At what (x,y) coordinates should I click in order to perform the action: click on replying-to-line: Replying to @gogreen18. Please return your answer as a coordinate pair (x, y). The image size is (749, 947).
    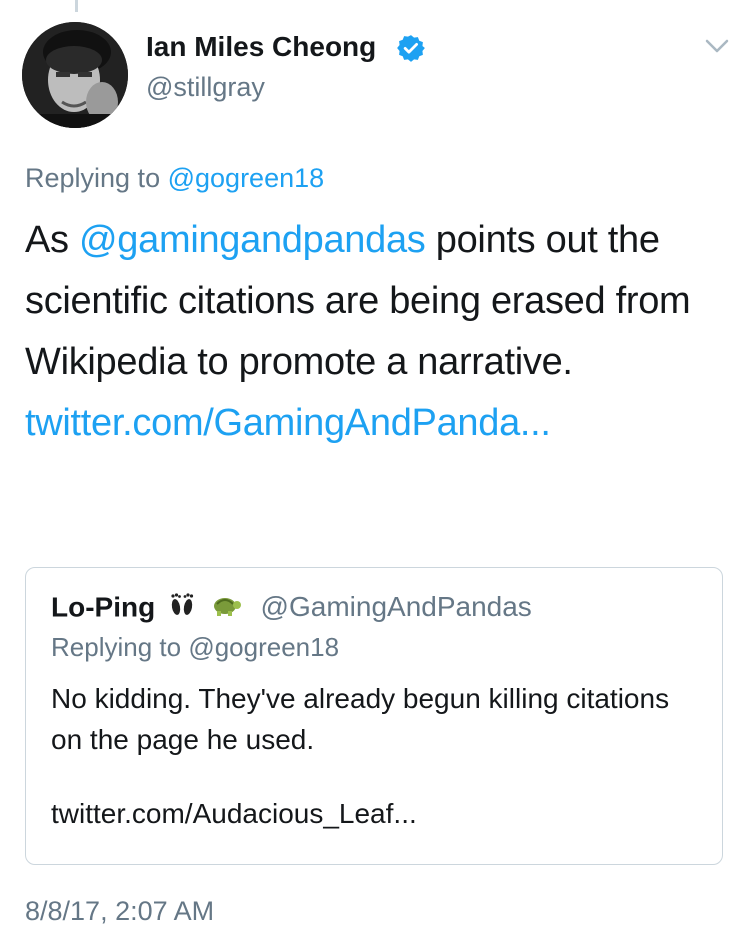
    Looking at the image, I should click on (174, 178).